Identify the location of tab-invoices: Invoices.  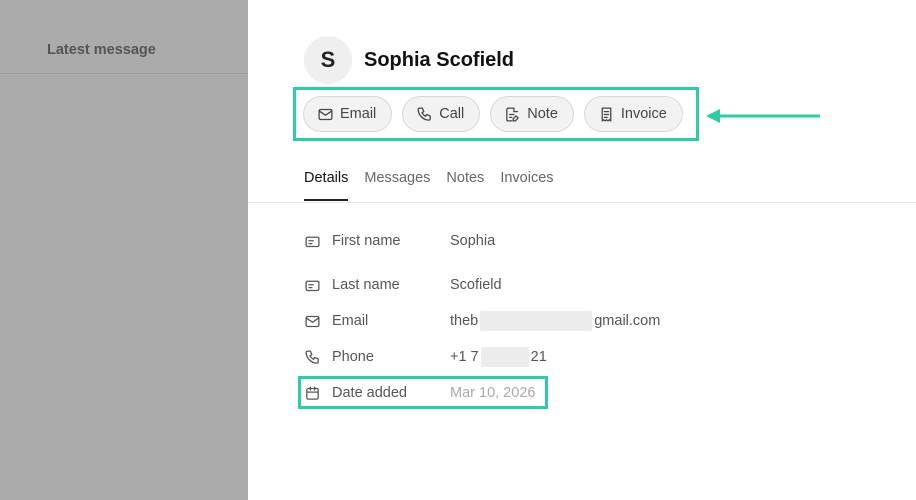
(526, 185).